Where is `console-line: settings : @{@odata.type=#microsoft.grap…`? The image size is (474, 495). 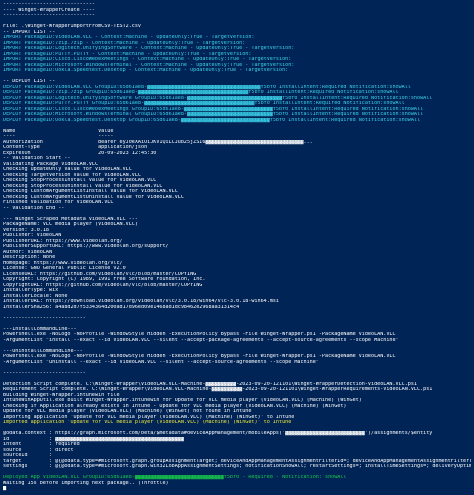
console-line: settings : @{@odata.type=#microsoft.grap… is located at coordinates (237, 466).